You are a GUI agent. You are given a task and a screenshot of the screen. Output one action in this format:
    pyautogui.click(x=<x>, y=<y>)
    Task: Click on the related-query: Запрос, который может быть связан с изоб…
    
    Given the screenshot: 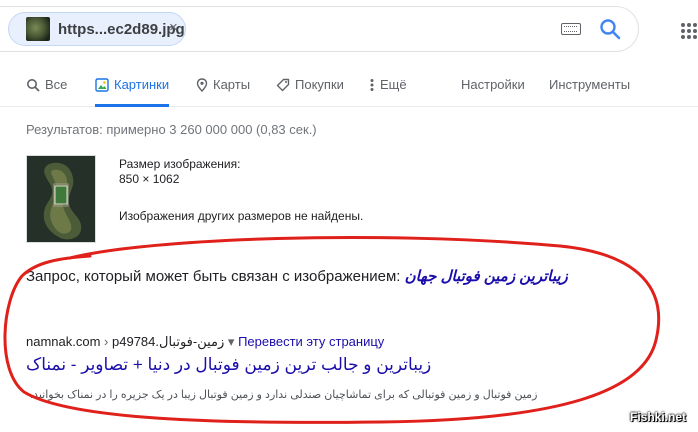 What is the action you would take?
    pyautogui.click(x=297, y=276)
    